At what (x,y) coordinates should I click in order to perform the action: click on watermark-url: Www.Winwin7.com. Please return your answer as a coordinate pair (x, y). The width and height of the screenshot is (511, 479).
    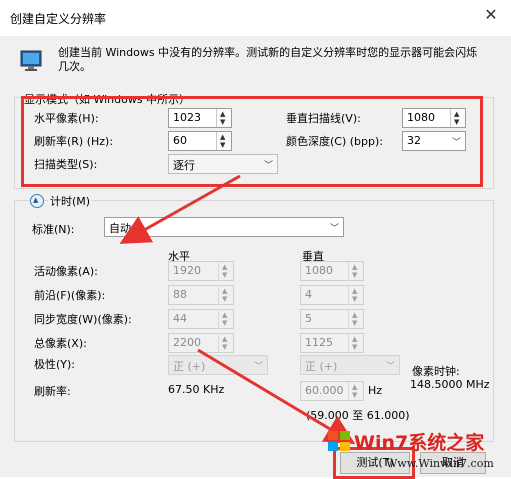
    Looking at the image, I should click on (440, 463).